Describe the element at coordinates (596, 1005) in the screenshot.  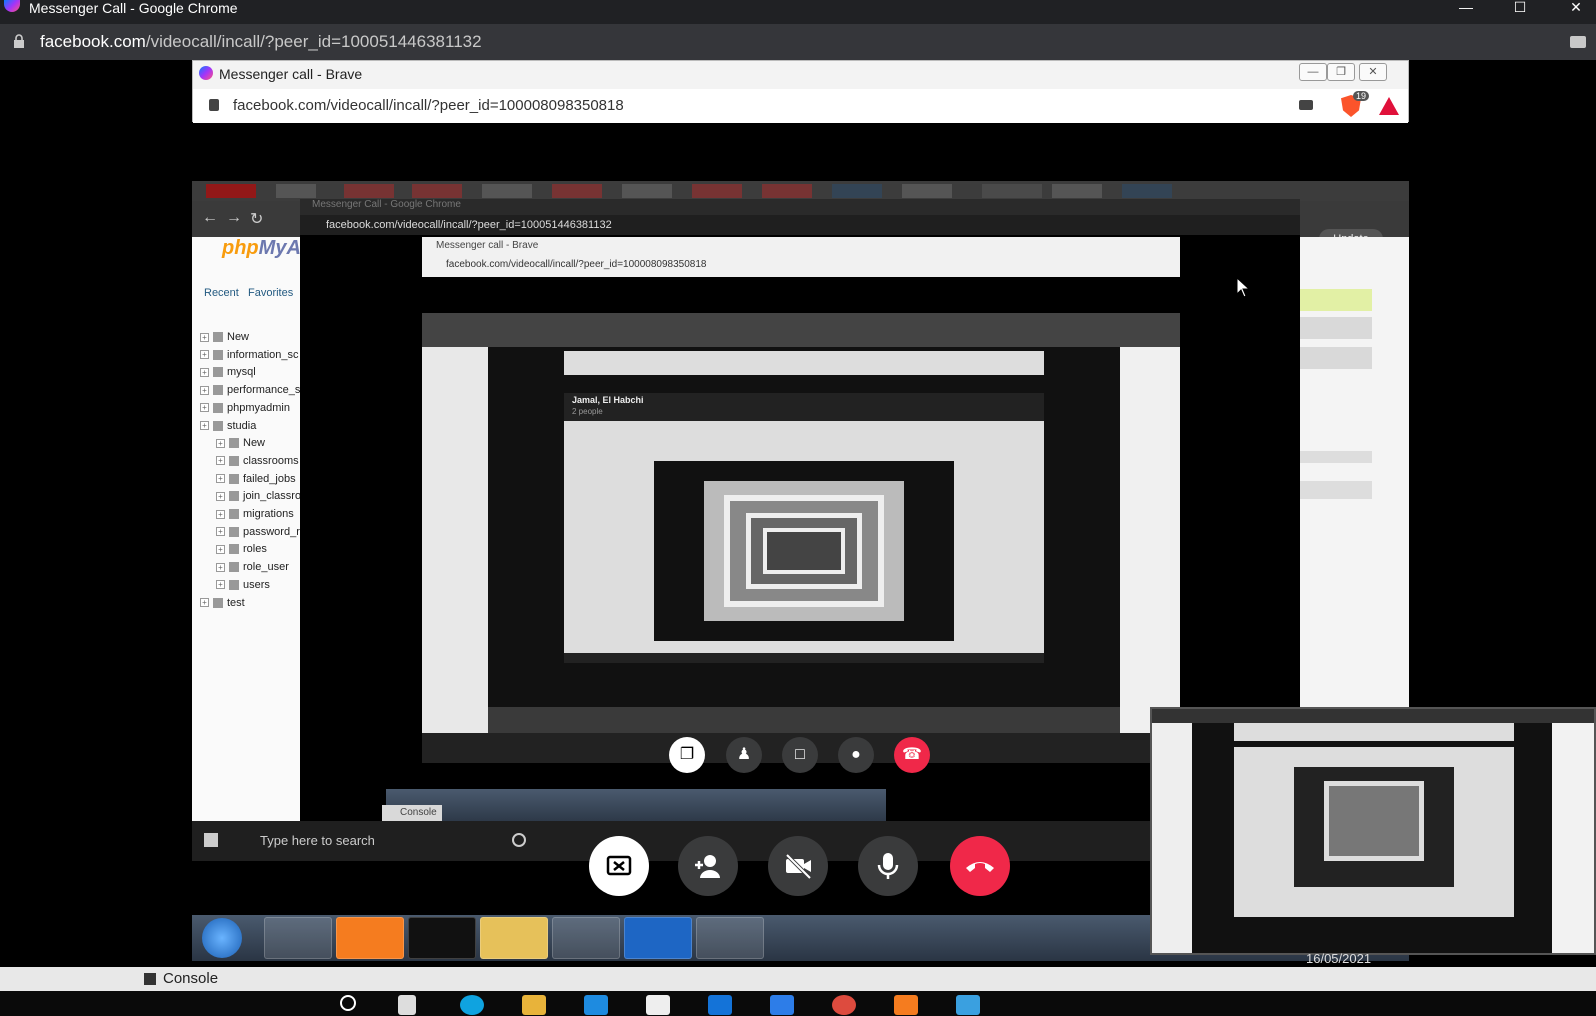
I see `vscode-icon` at that location.